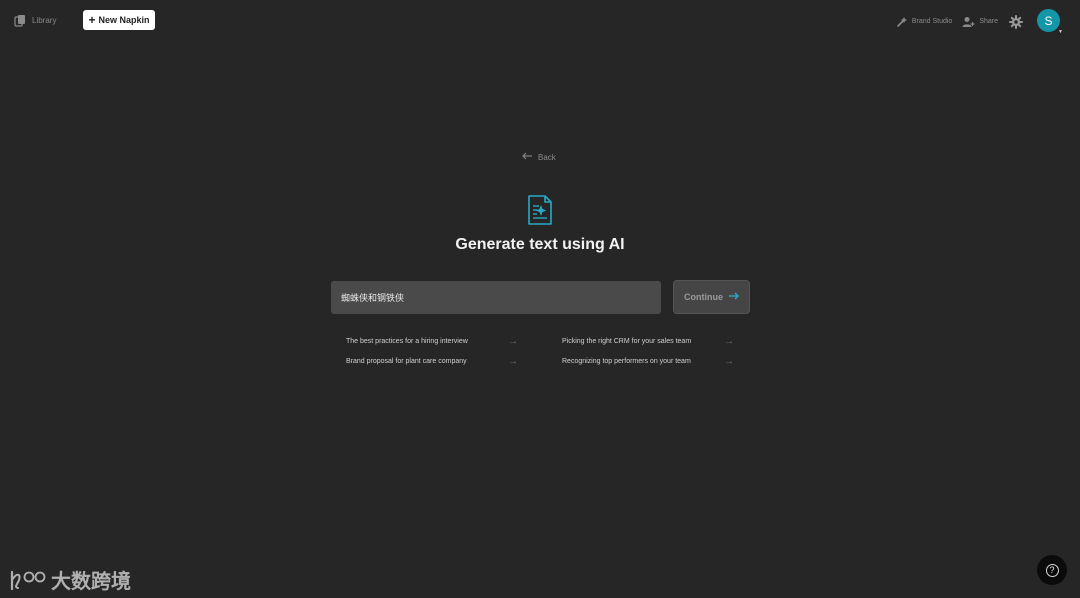 This screenshot has height=598, width=1080. Describe the element at coordinates (406, 361) in the screenshot. I see `suggestion-label: Brand proposal for plant care company` at that location.